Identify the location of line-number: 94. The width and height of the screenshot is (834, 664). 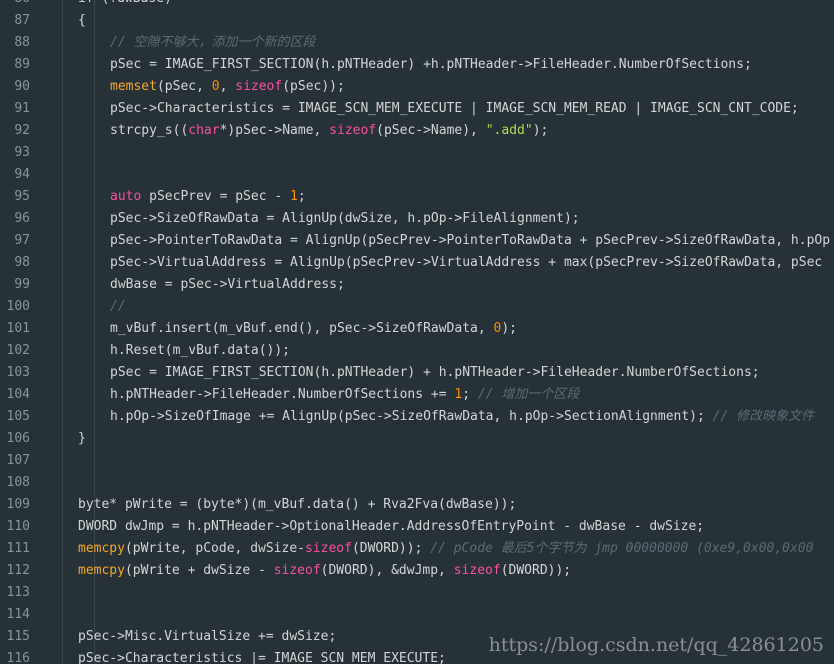
(22, 174).